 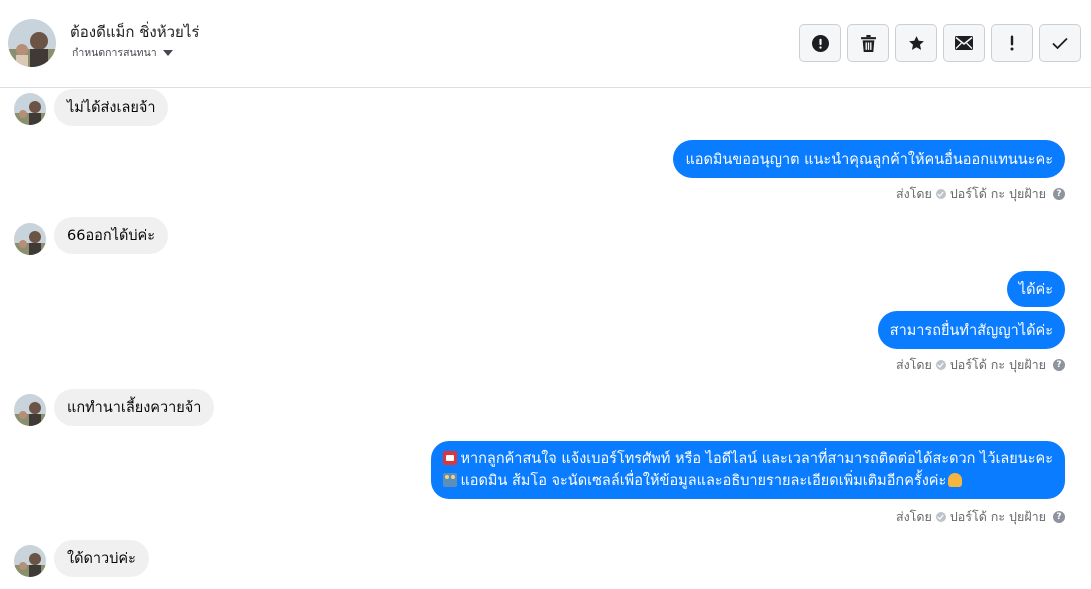 I want to click on message-text: สามารถยื่นทำสัญญาได้ค่ะ, so click(x=971, y=330).